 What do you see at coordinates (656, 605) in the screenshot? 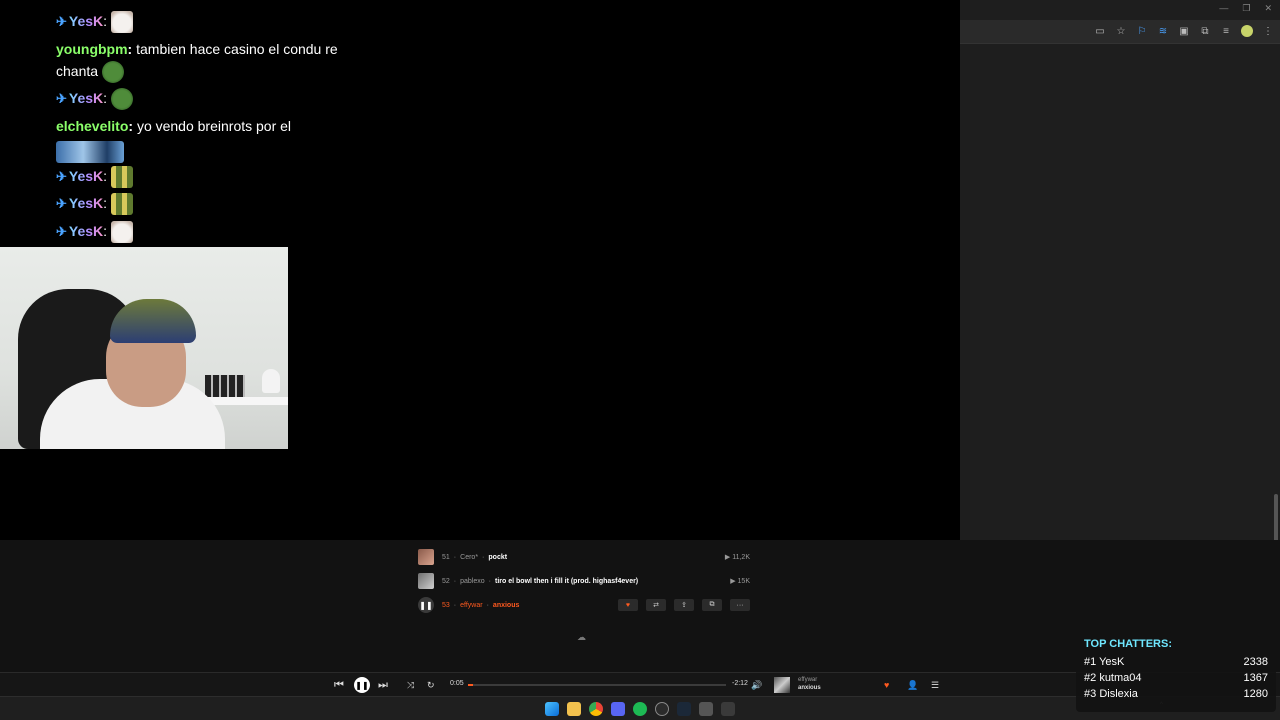
I see `repost-button: ⇄` at bounding box center [656, 605].